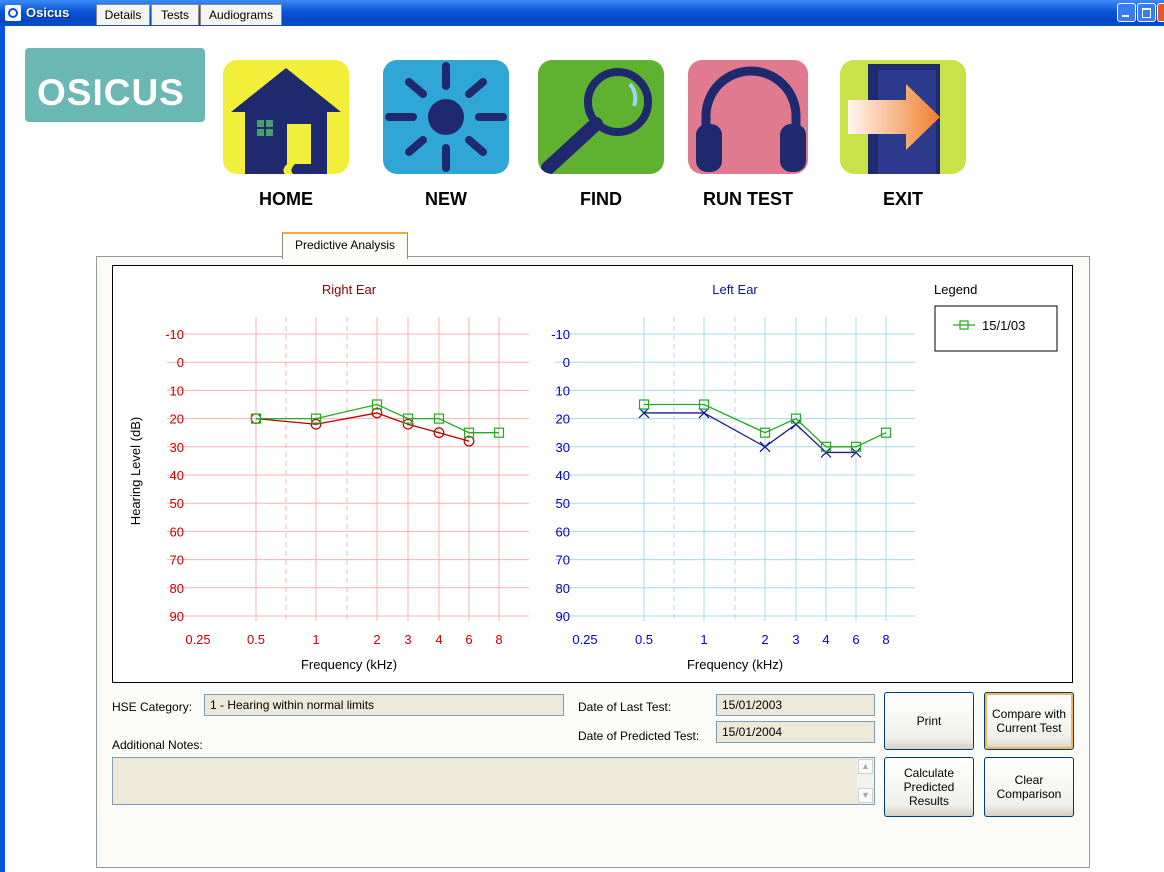  What do you see at coordinates (1029, 787) in the screenshot?
I see `clear-comparison-button: Clear Comparison` at bounding box center [1029, 787].